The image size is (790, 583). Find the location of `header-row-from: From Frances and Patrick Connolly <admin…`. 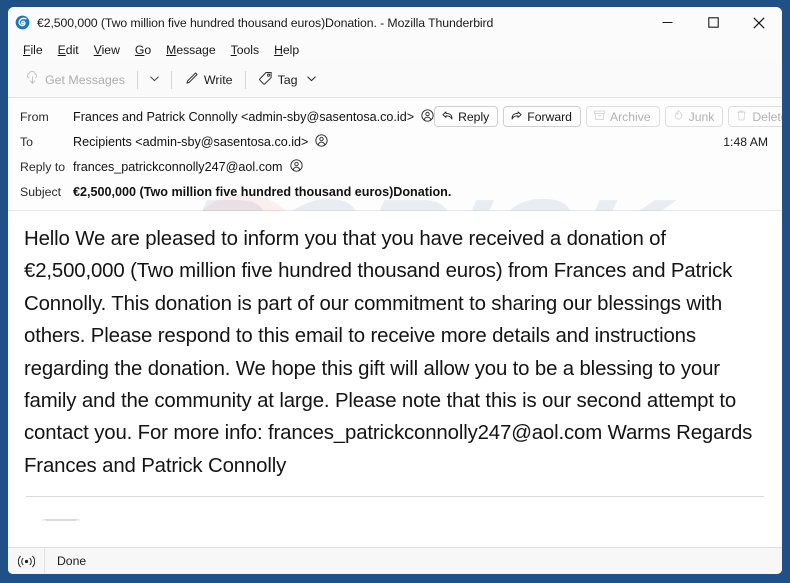

header-row-from: From Frances and Patrick Connolly <admin… is located at coordinates (395, 116).